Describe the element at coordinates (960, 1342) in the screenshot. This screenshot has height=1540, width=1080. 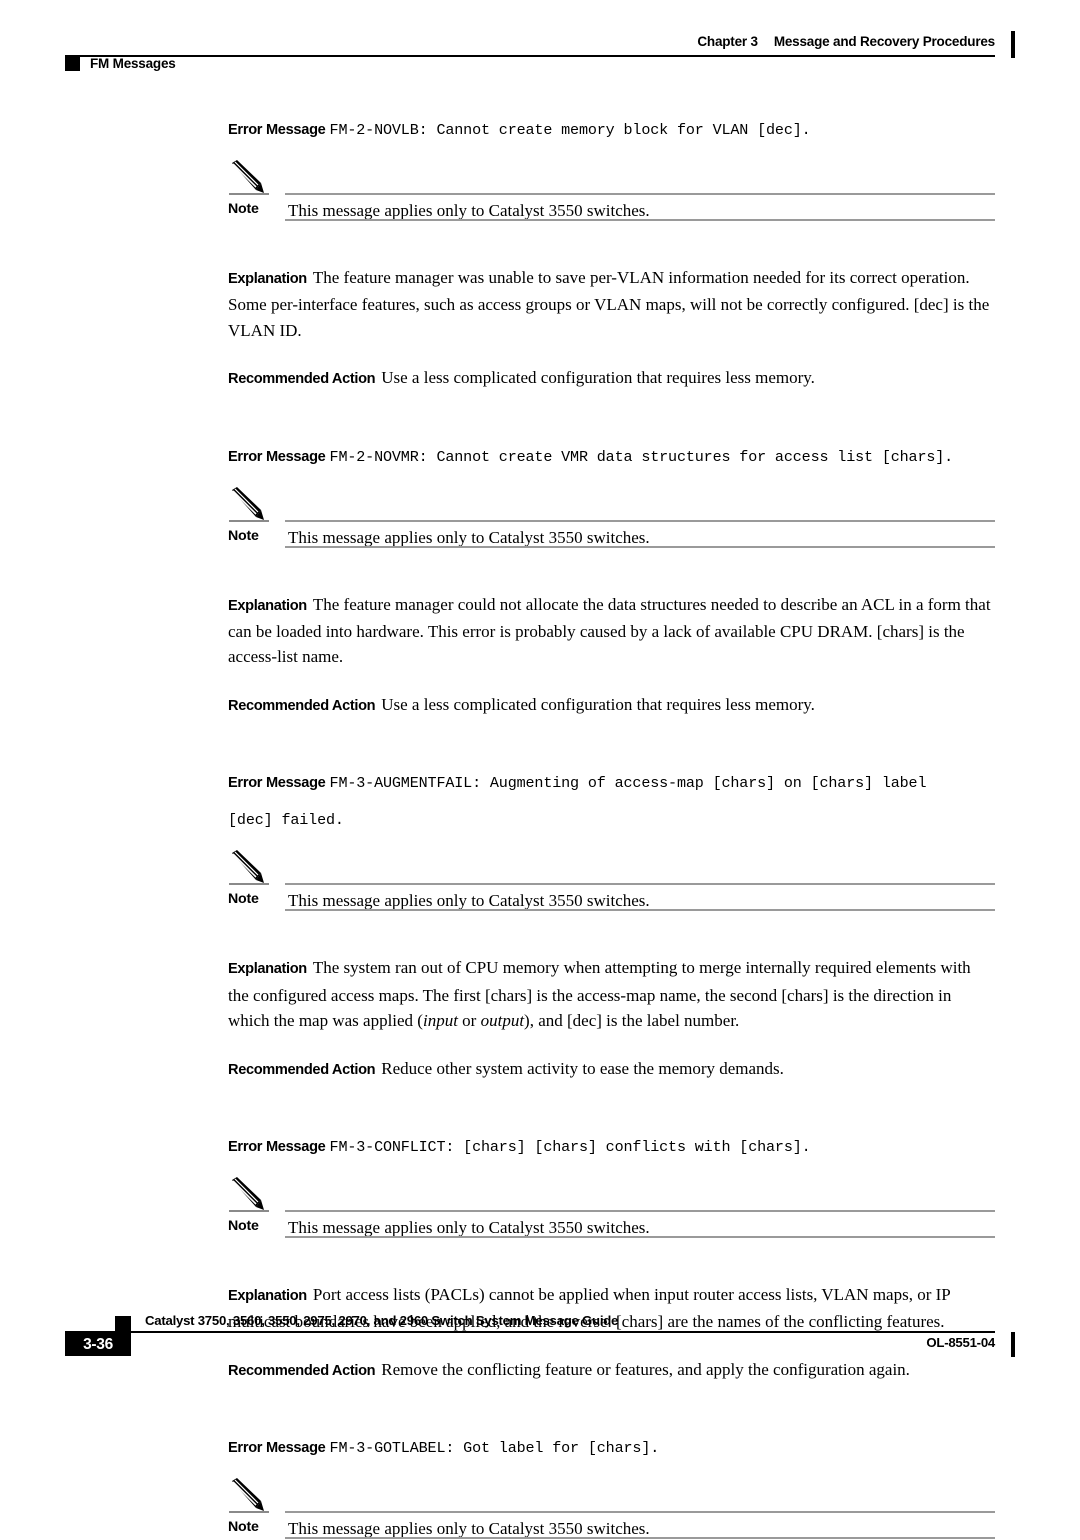
I see `footer-document-id: OL-8551-04` at that location.